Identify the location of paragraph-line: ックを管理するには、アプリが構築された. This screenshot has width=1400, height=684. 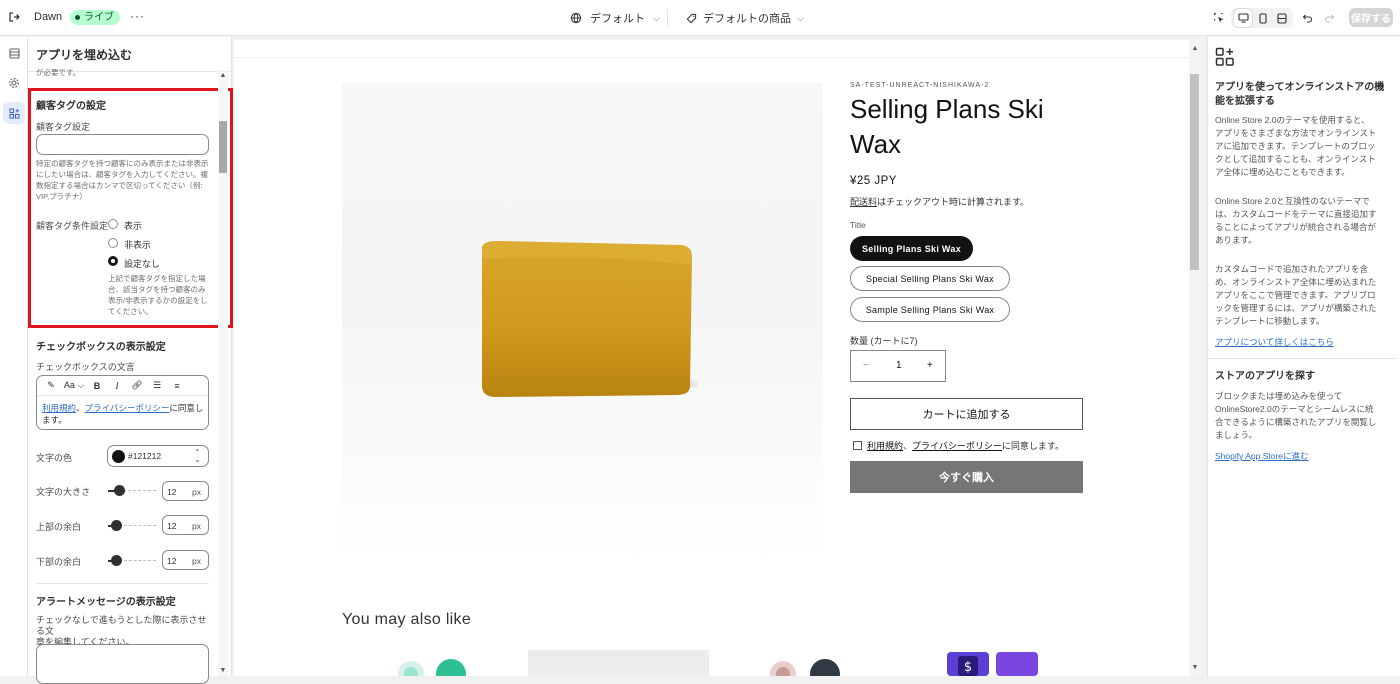
(1296, 308).